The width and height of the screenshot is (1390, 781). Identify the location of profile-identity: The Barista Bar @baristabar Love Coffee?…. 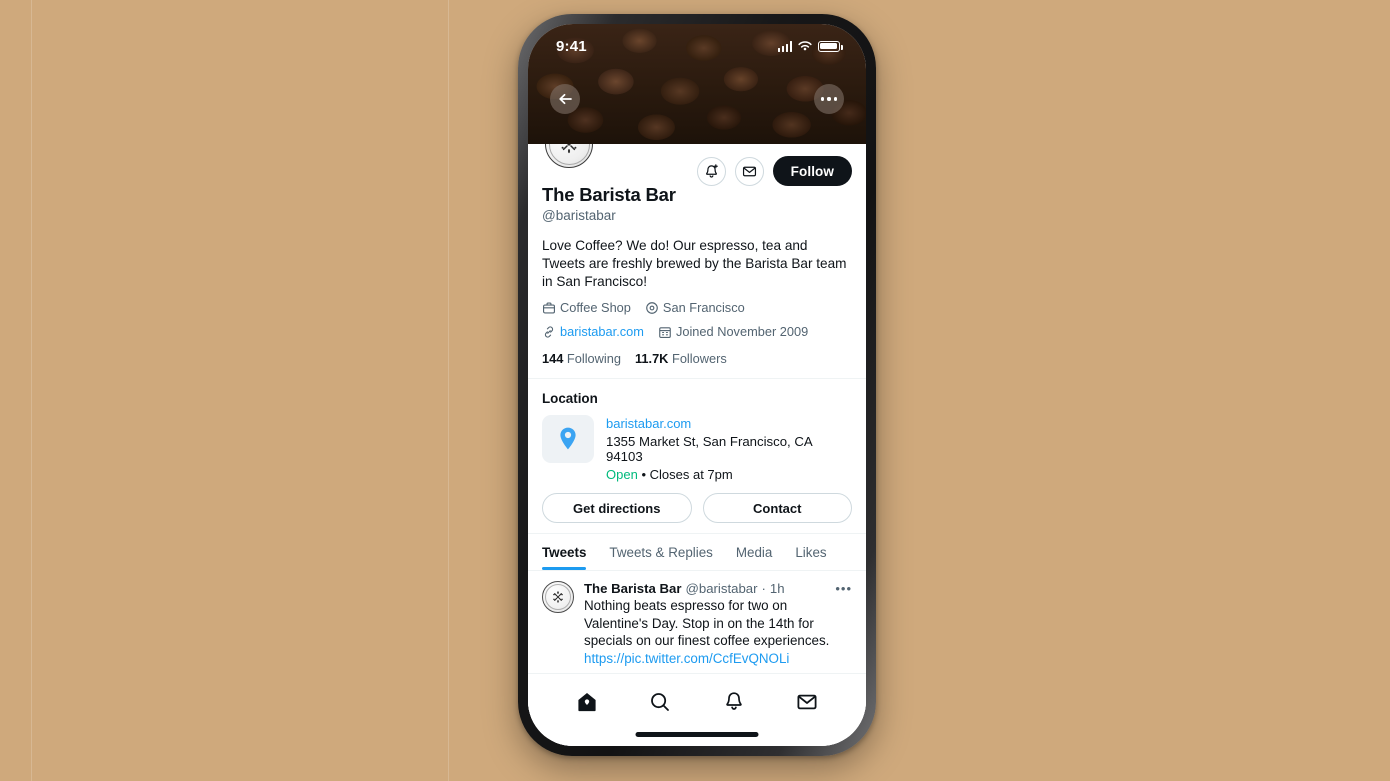
(697, 281).